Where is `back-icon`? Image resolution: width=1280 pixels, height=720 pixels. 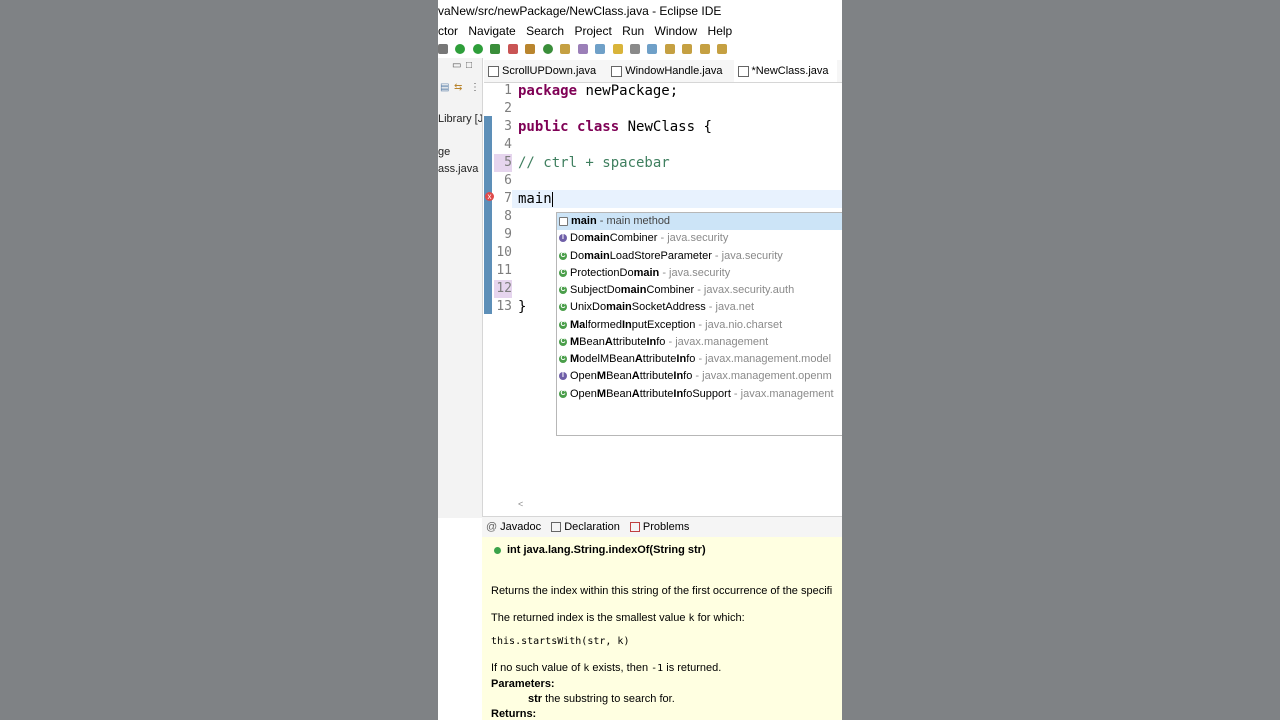 back-icon is located at coordinates (704, 49).